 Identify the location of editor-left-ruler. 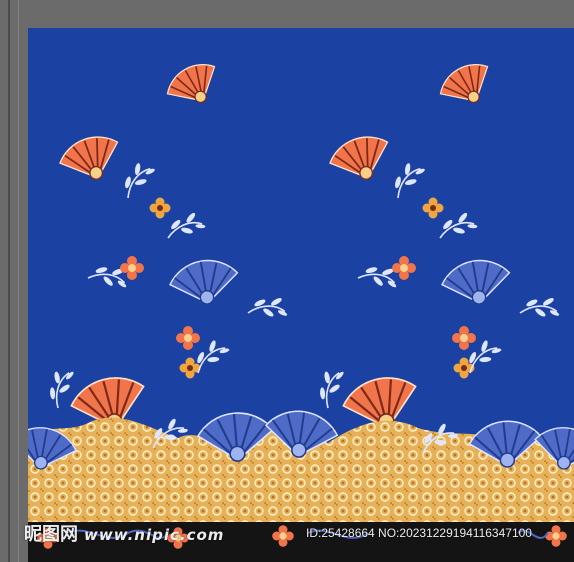
(14, 281).